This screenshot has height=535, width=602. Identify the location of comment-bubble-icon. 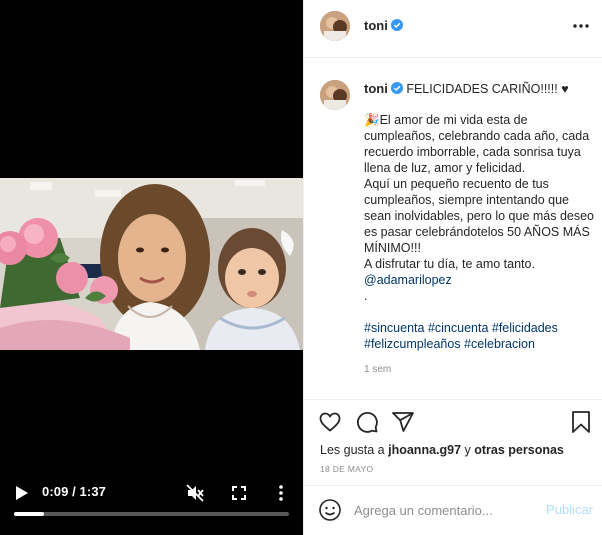
(367, 422).